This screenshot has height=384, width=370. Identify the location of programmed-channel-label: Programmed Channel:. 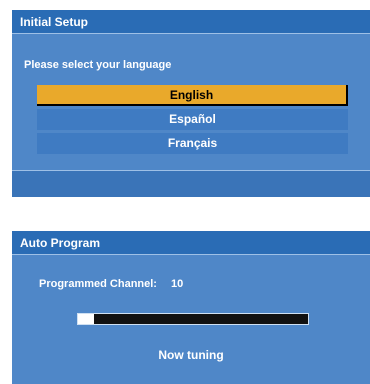
(98, 284).